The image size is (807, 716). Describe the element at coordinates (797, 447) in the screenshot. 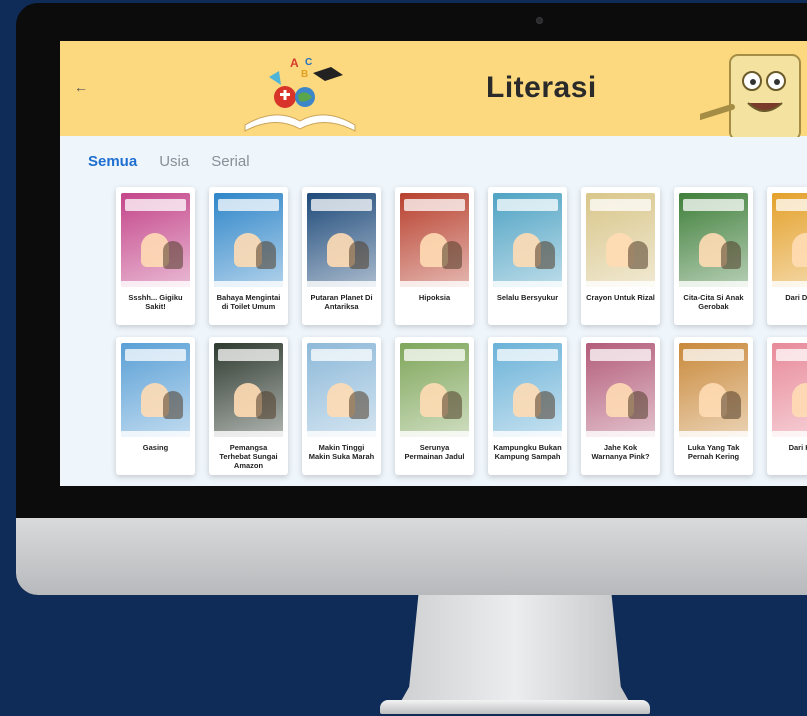

I see `book-title: Dari Hi Ke` at that location.